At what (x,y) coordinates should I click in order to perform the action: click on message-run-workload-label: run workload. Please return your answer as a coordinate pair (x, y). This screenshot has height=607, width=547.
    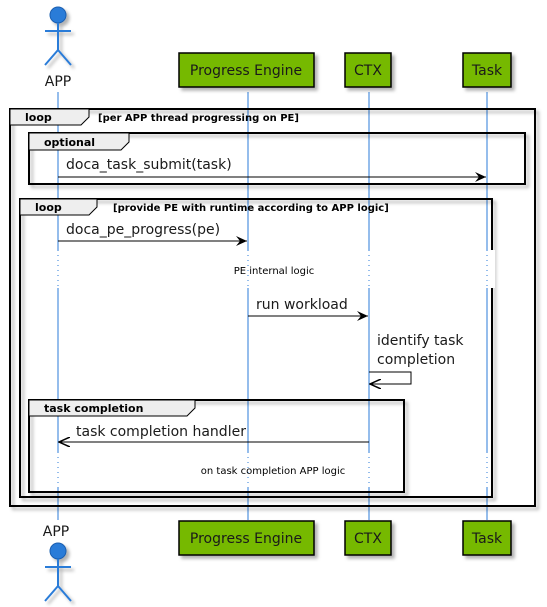
    Looking at the image, I should click on (302, 305).